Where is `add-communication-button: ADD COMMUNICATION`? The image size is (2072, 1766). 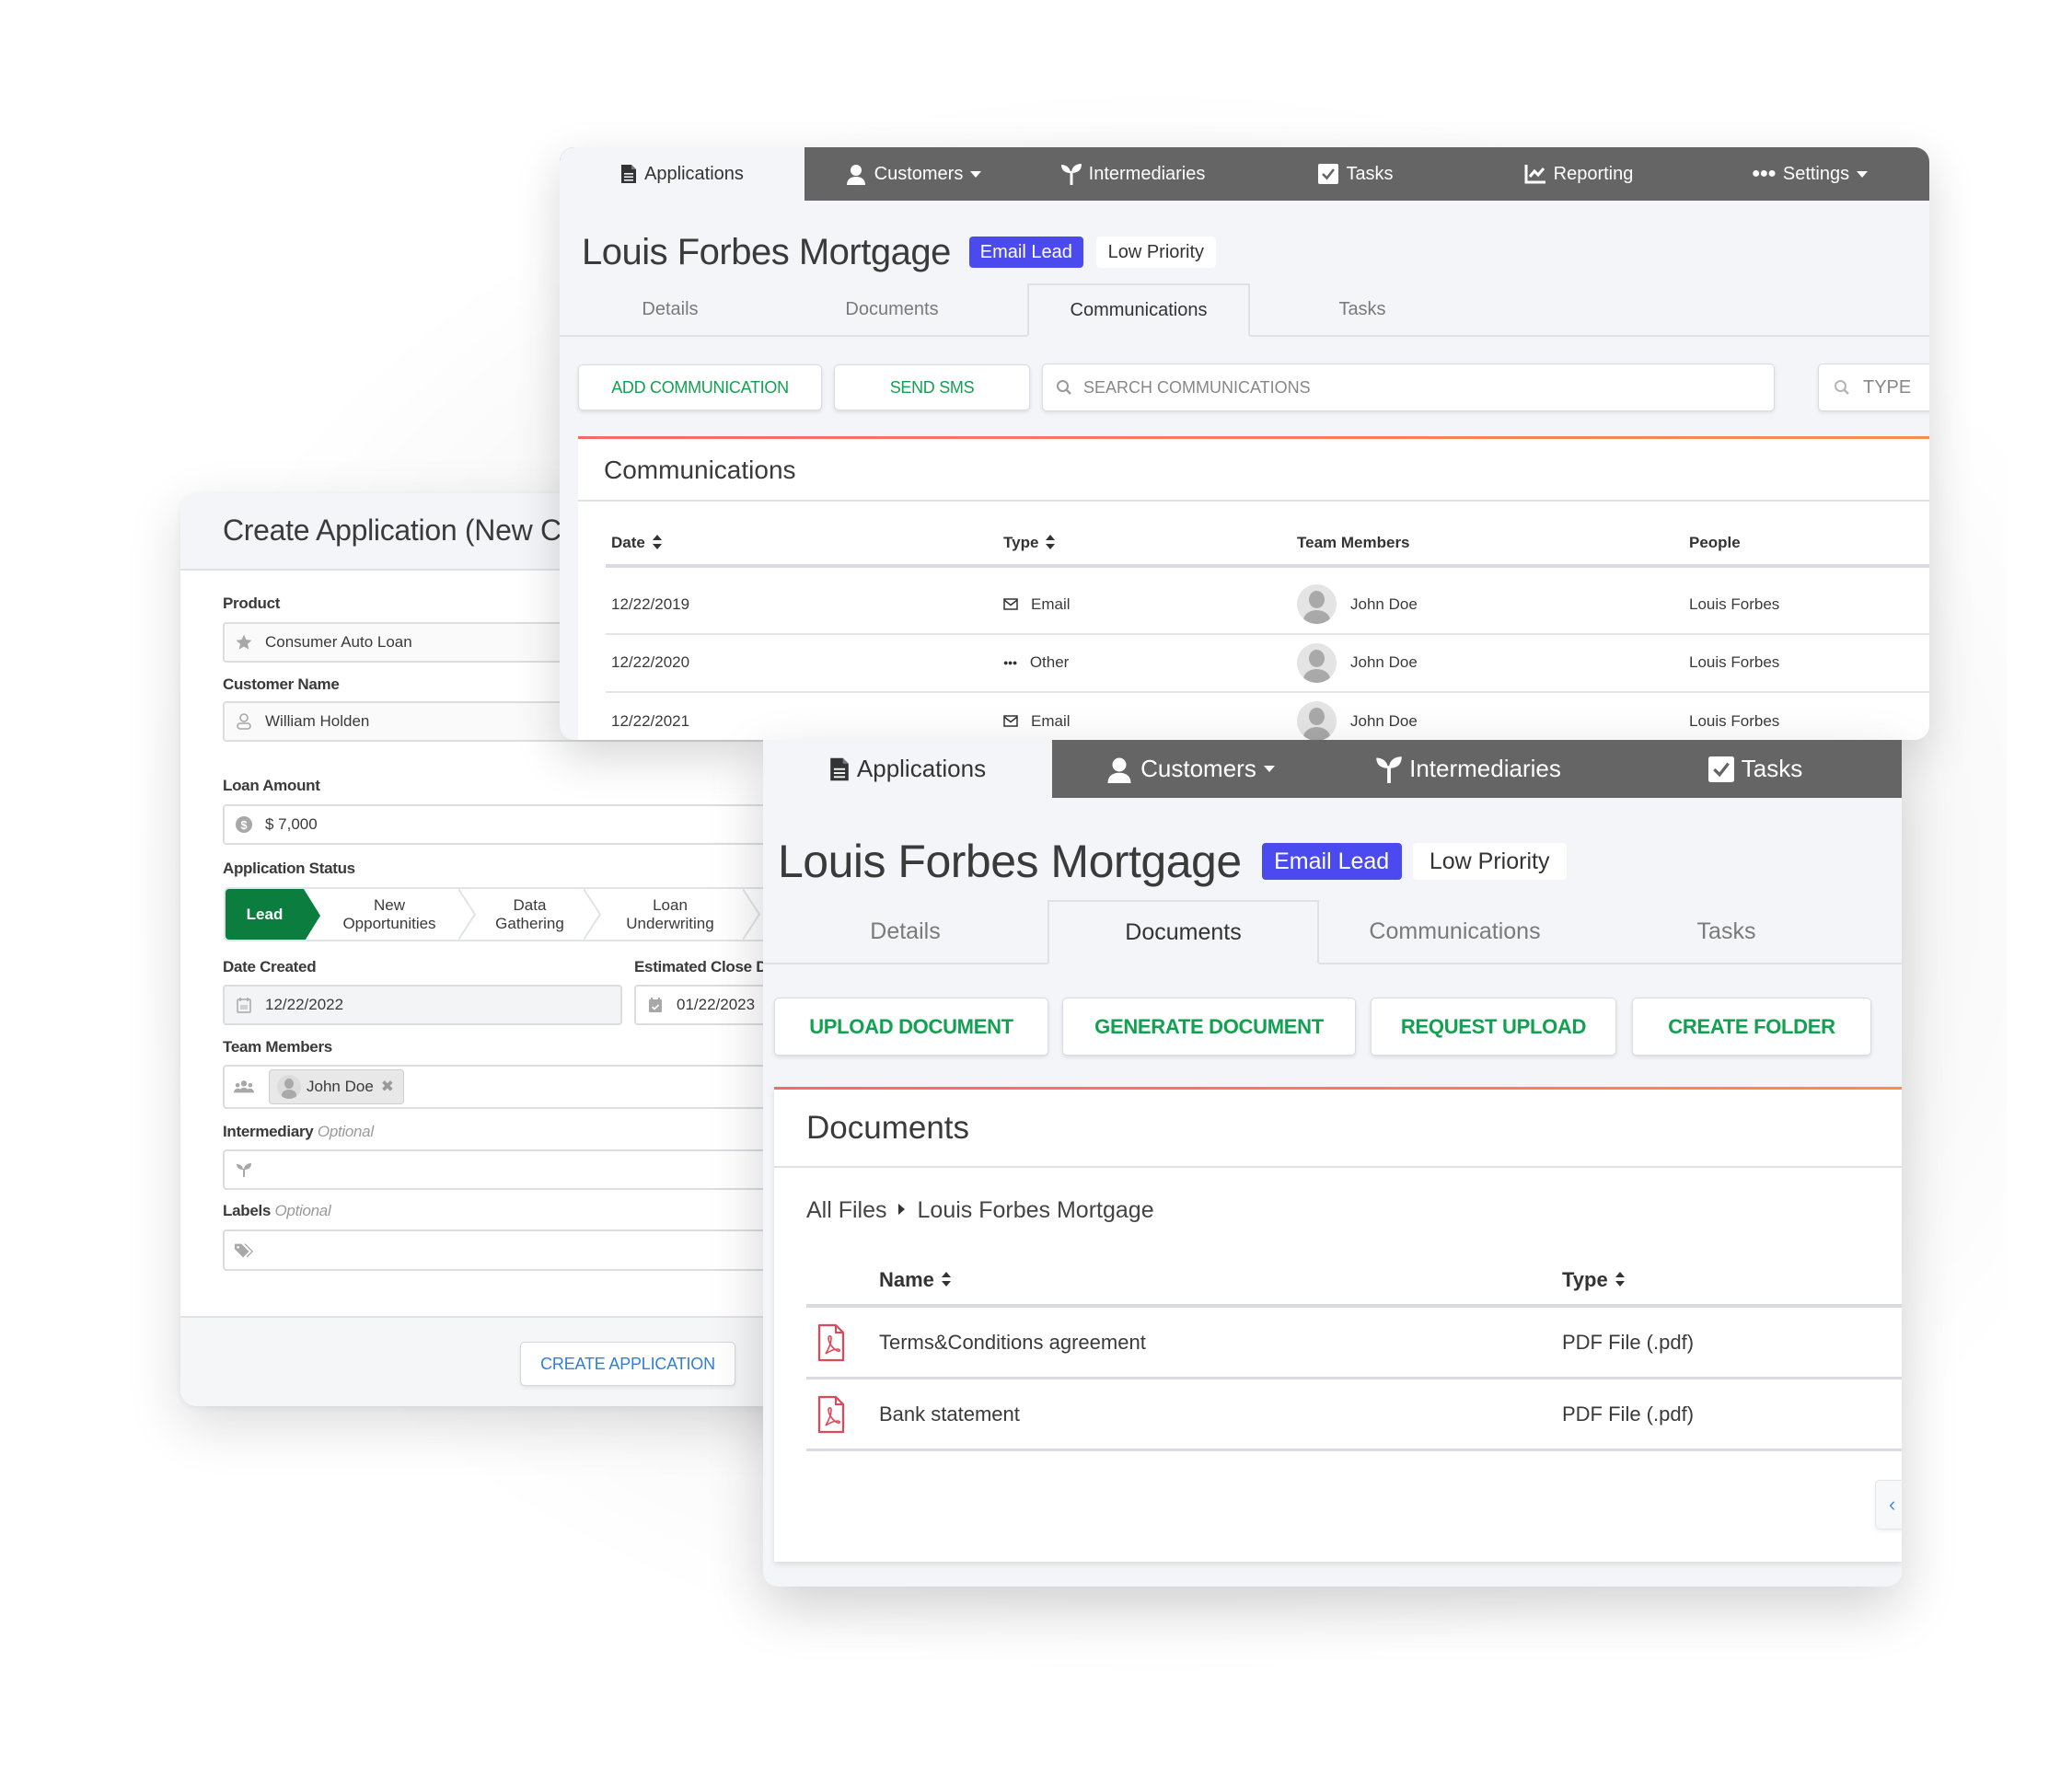 add-communication-button: ADD COMMUNICATION is located at coordinates (700, 387).